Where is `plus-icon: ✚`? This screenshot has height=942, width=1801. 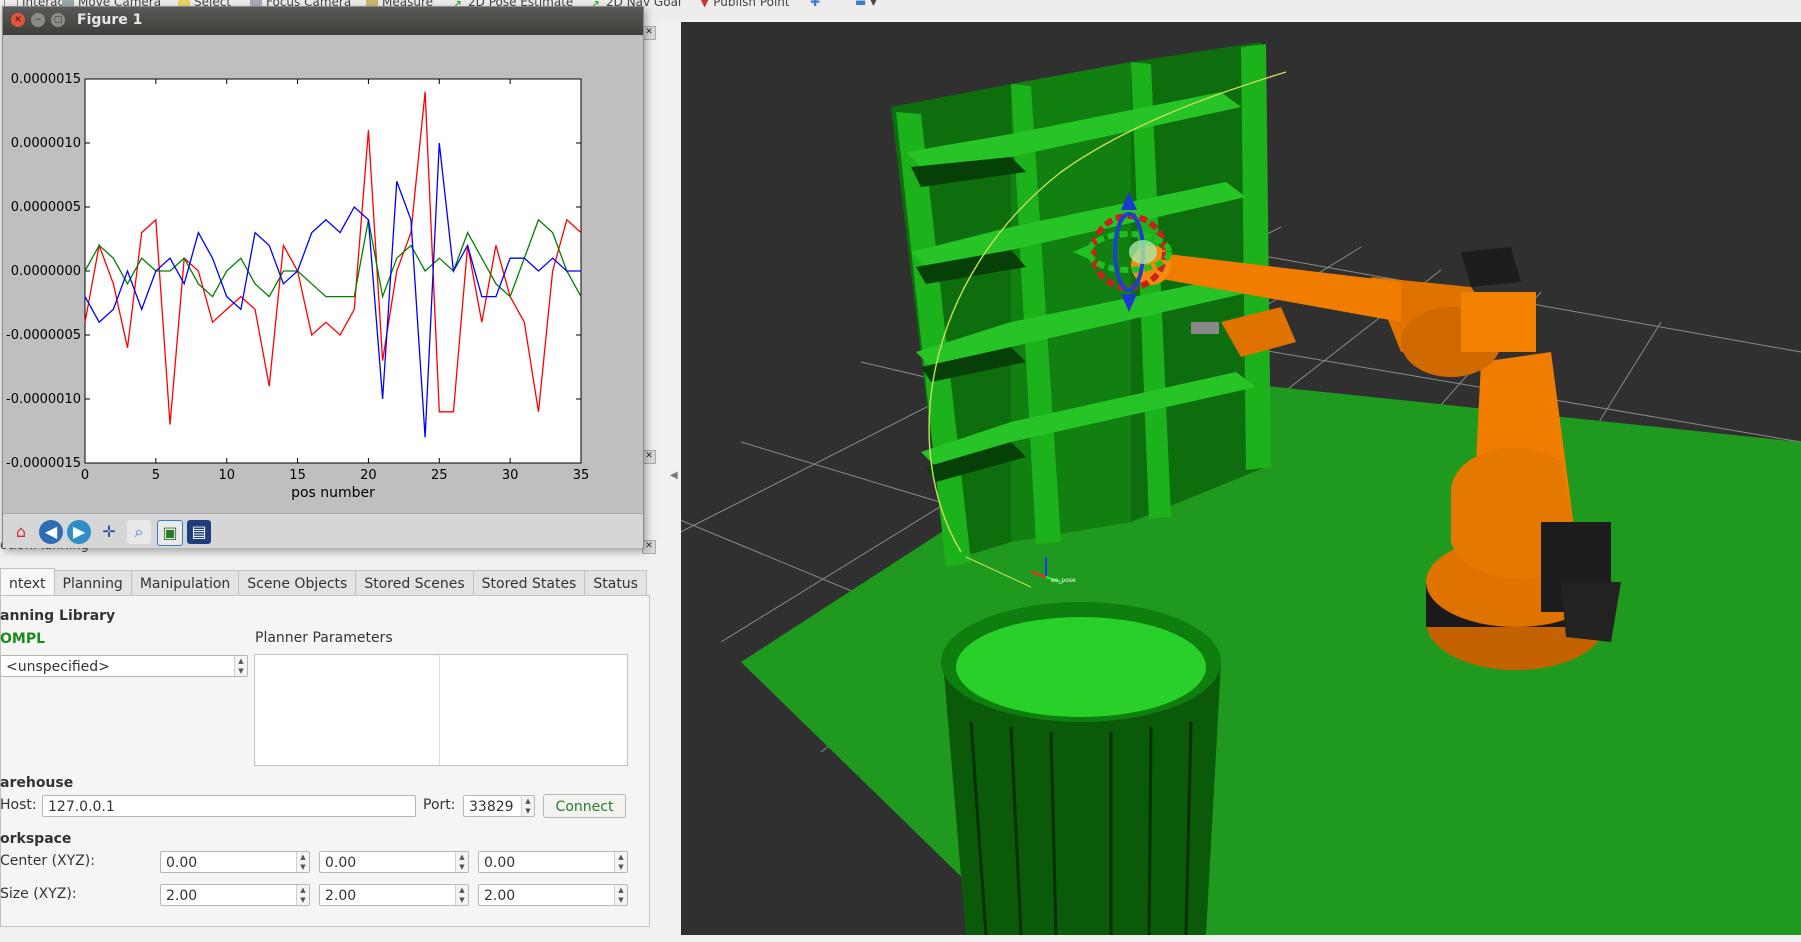 plus-icon: ✚ is located at coordinates (815, 4).